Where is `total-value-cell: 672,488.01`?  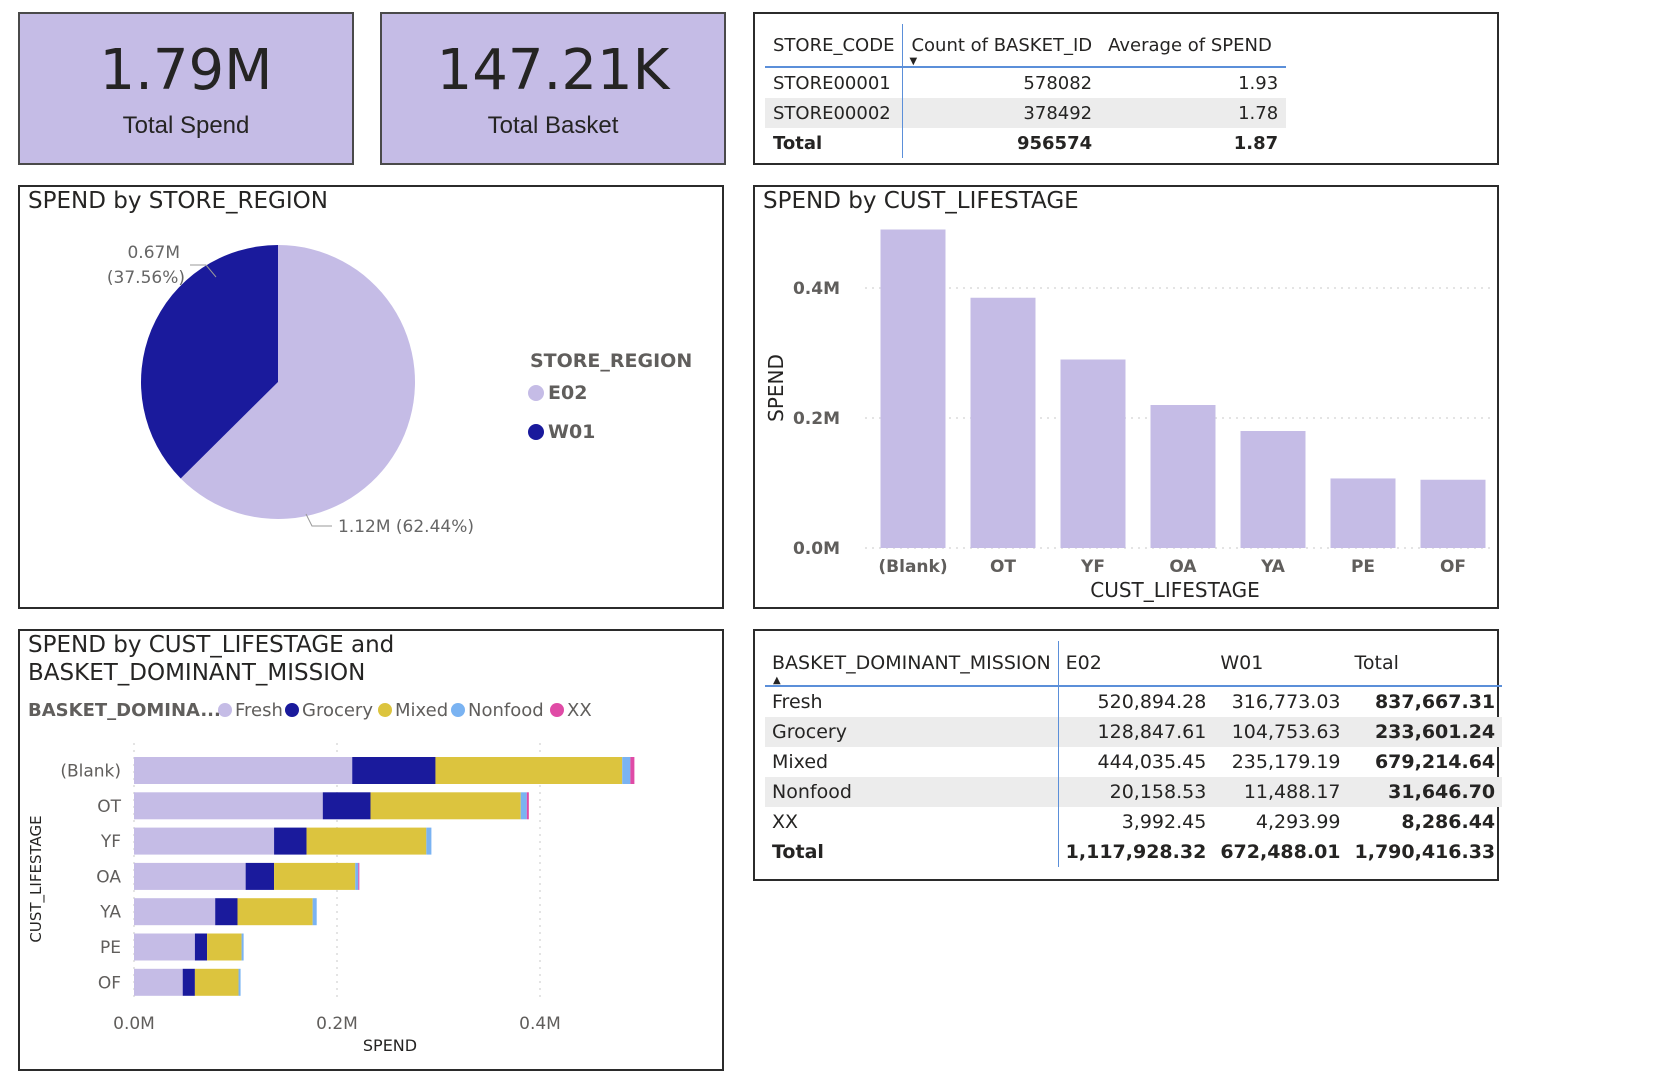
total-value-cell: 672,488.01 is located at coordinates (1280, 852).